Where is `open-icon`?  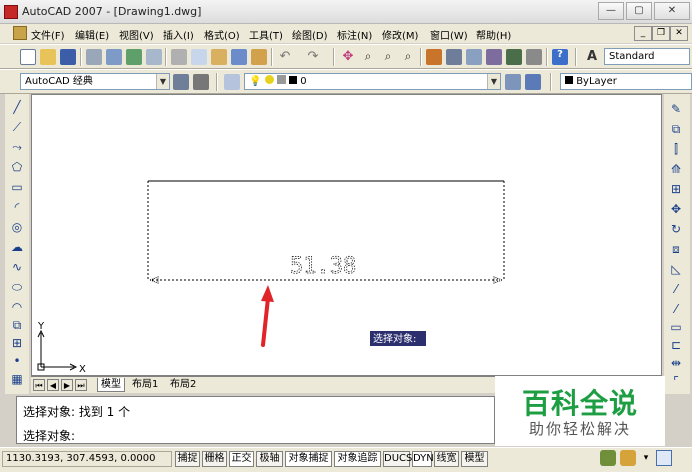
open-icon is located at coordinates (48, 57).